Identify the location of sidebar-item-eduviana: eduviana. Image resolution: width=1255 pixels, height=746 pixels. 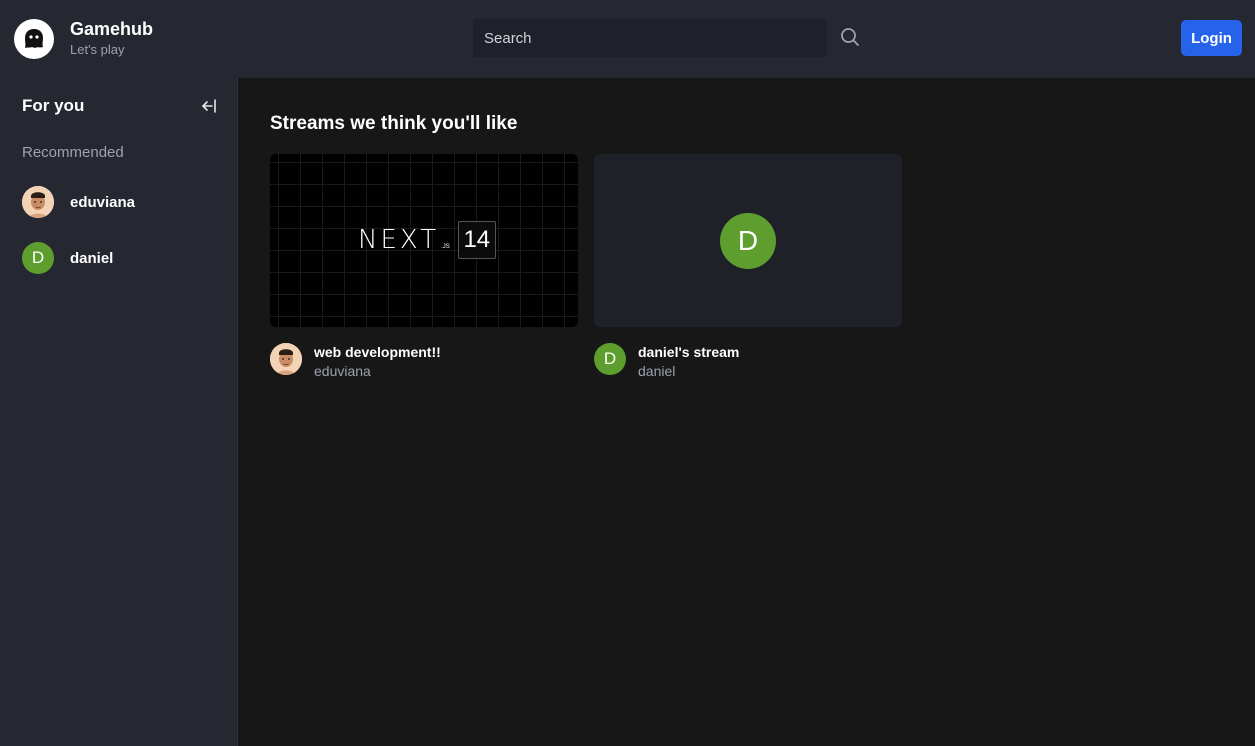
(122, 202).